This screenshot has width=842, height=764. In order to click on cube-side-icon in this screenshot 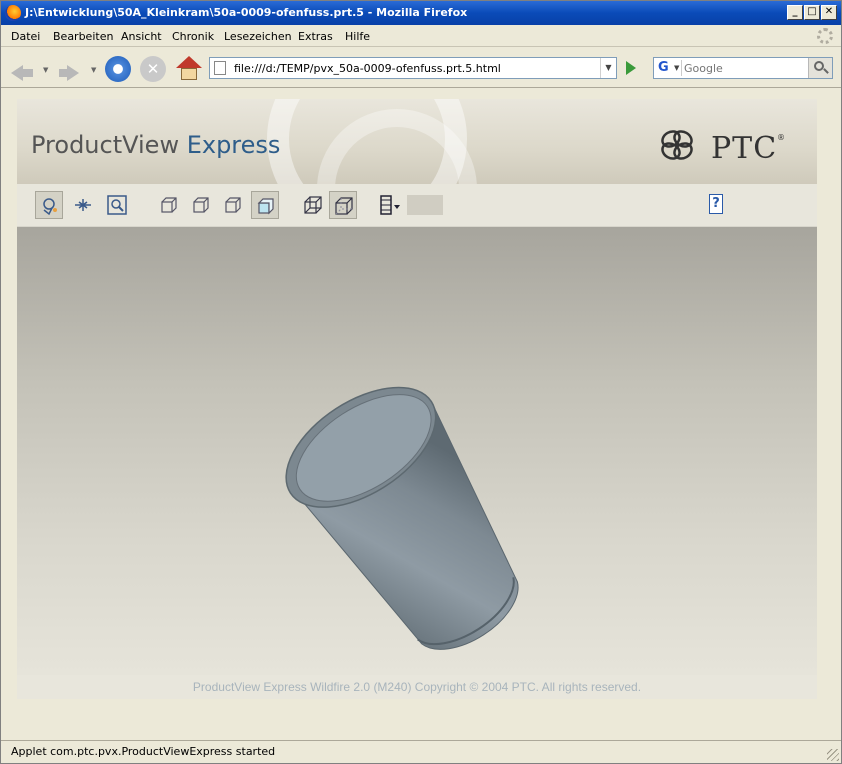, I will do `click(201, 205)`.